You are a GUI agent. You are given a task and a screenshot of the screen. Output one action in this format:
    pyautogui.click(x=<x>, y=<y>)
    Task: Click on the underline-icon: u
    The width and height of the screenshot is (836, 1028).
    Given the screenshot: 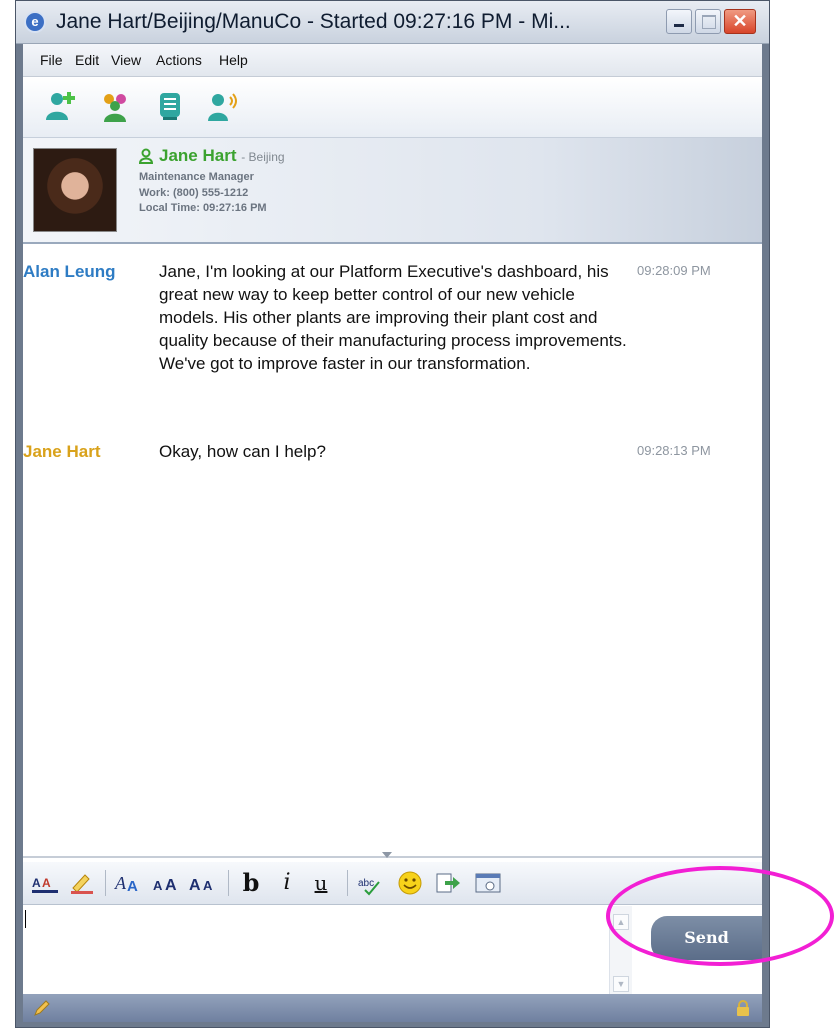 What is the action you would take?
    pyautogui.click(x=321, y=883)
    